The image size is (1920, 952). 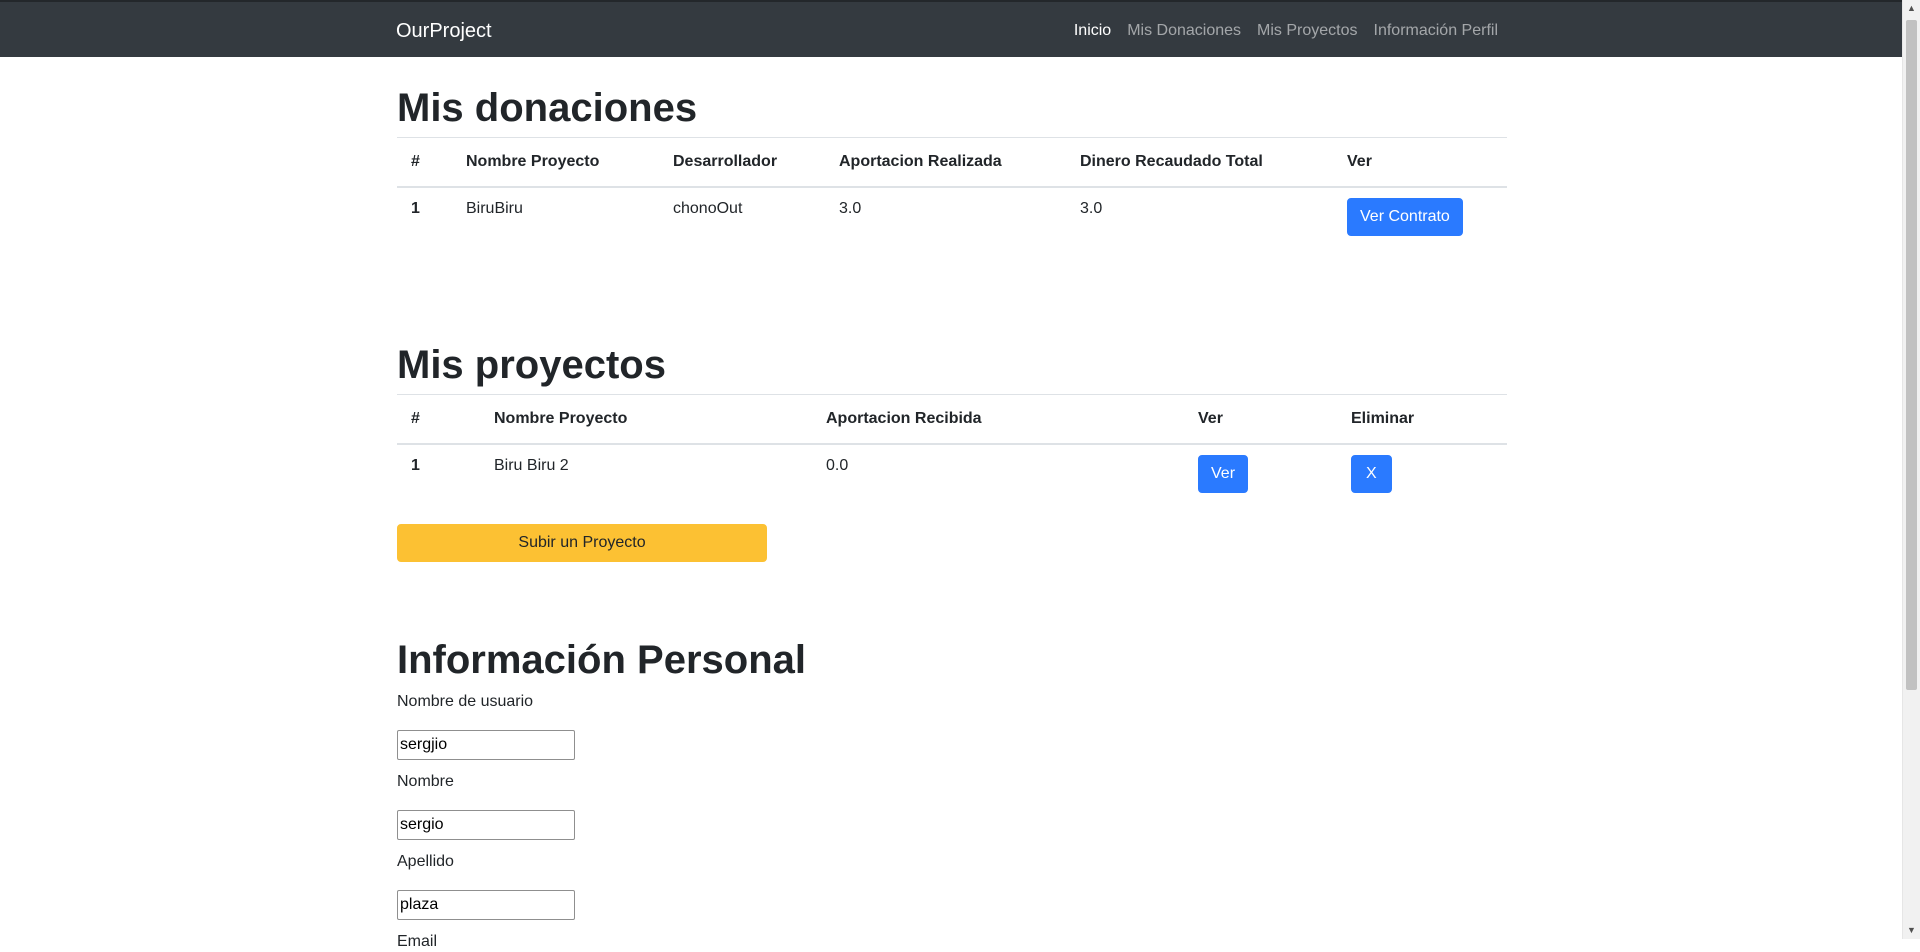 What do you see at coordinates (1422, 474) in the screenshot?
I see `delete-cell: X` at bounding box center [1422, 474].